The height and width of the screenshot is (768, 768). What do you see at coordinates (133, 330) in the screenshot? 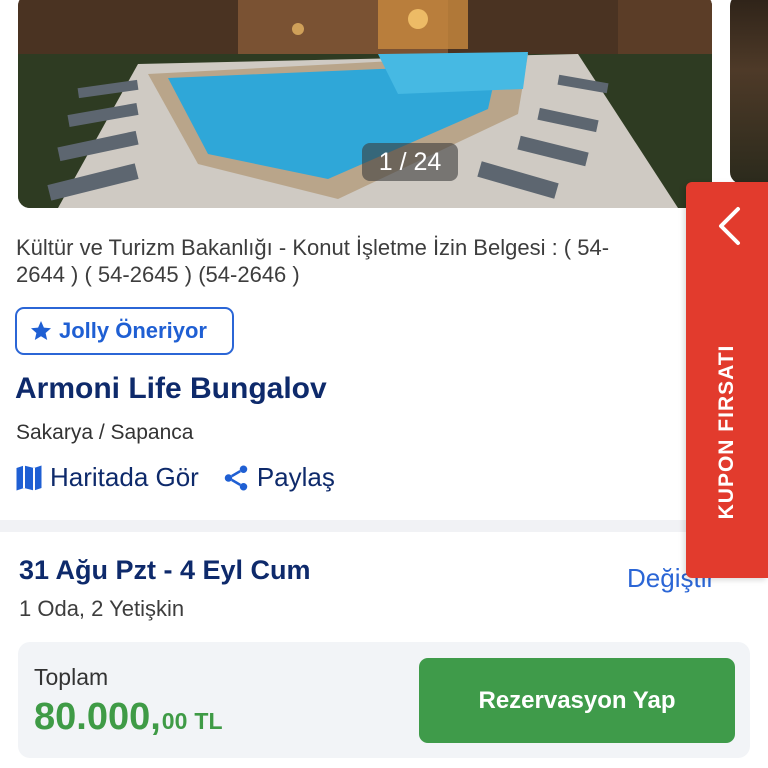
I see `badge-label: Jolly Öneriyor` at bounding box center [133, 330].